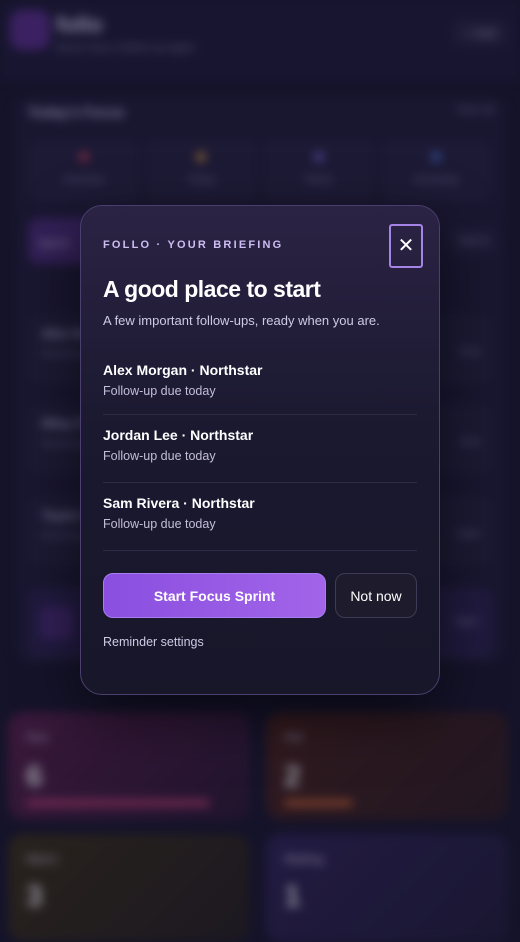 The width and height of the screenshot is (520, 942). What do you see at coordinates (292, 896) in the screenshot?
I see `tile-value: 1` at bounding box center [292, 896].